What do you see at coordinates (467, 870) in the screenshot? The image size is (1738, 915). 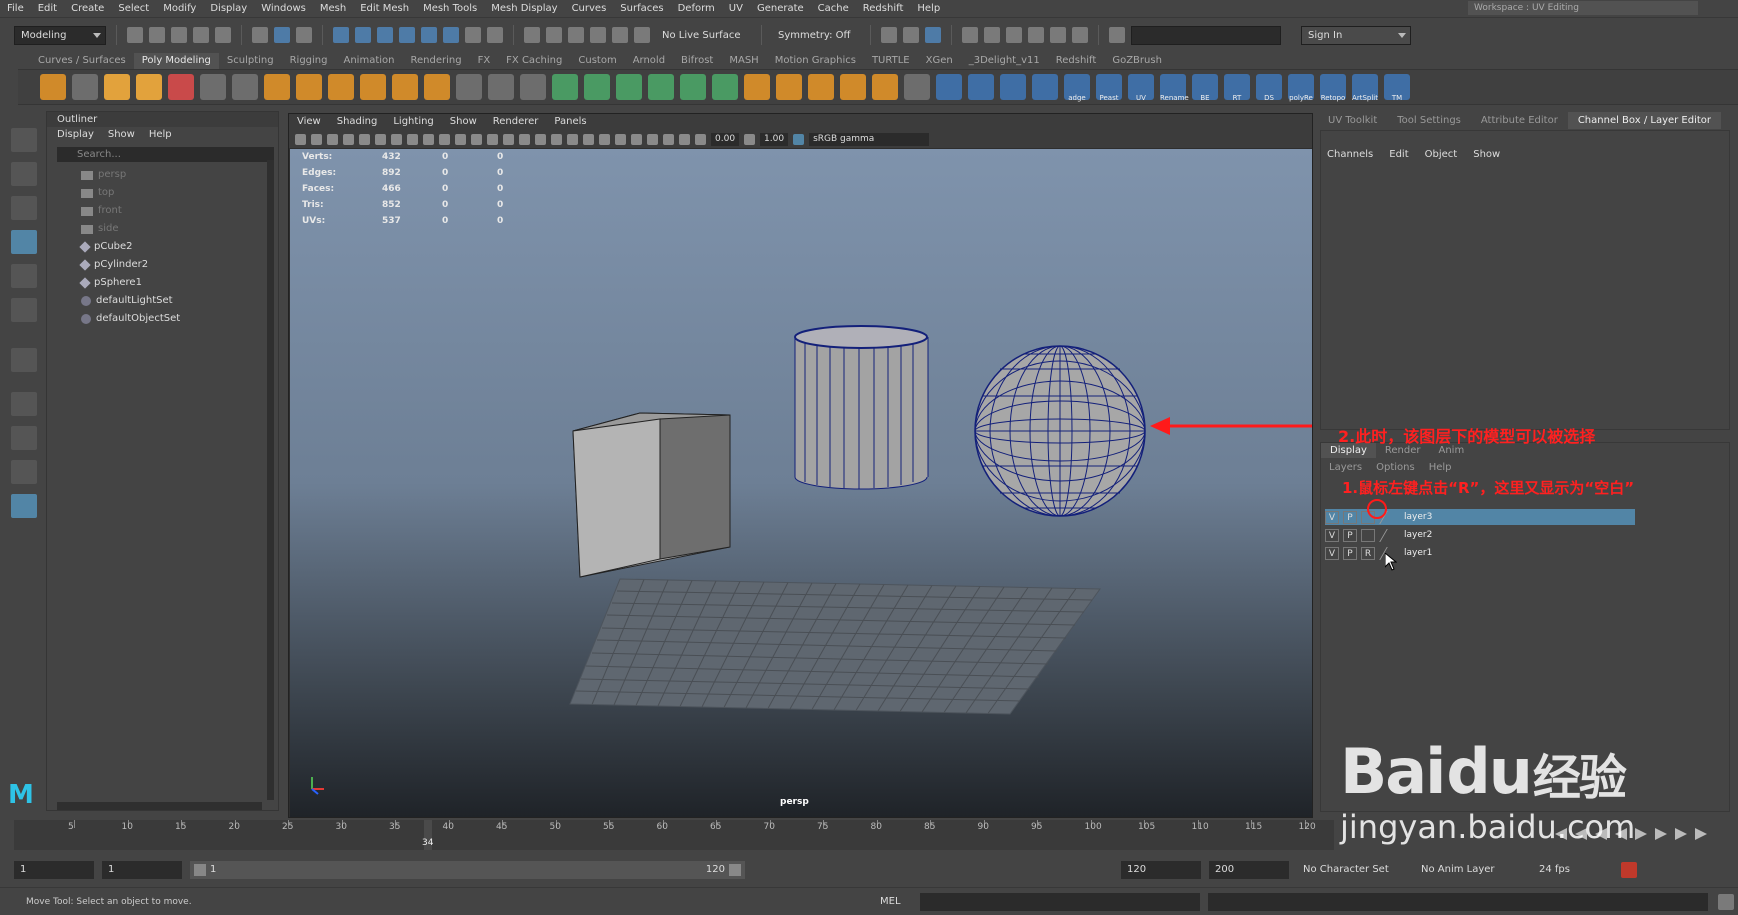 I see `range-bar: 1 120` at bounding box center [467, 870].